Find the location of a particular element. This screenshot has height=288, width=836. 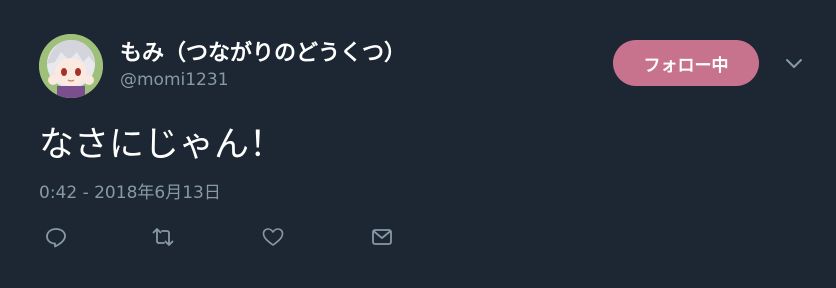

chevron-down-icon is located at coordinates (794, 63).